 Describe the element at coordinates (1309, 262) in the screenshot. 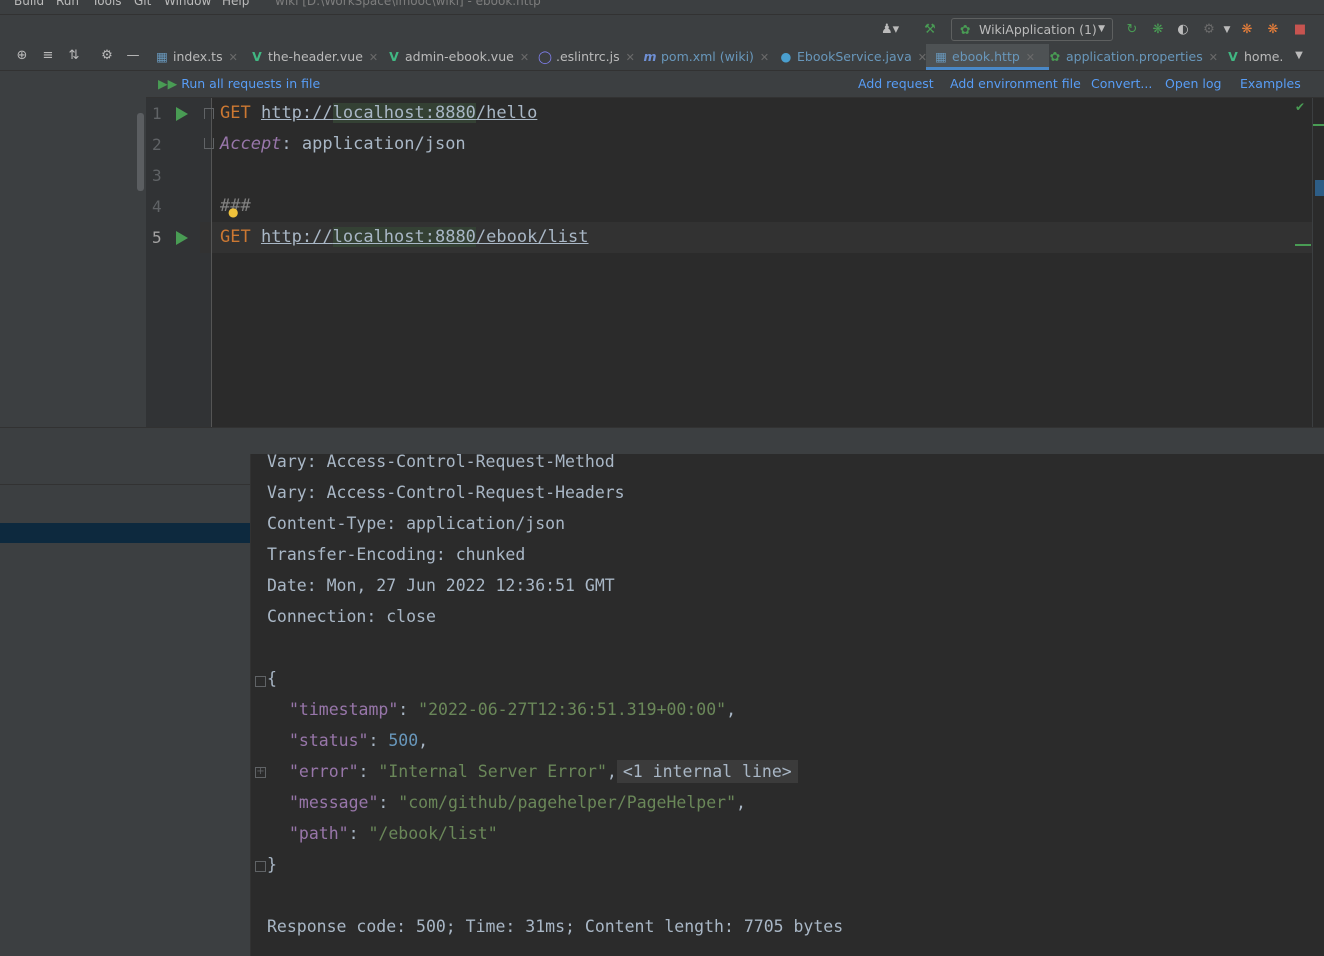

I see `editor-error-stripe: ✔` at that location.